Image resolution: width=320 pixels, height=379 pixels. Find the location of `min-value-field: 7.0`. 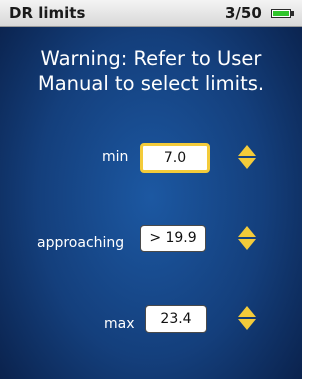

min-value-field: 7.0 is located at coordinates (175, 158).